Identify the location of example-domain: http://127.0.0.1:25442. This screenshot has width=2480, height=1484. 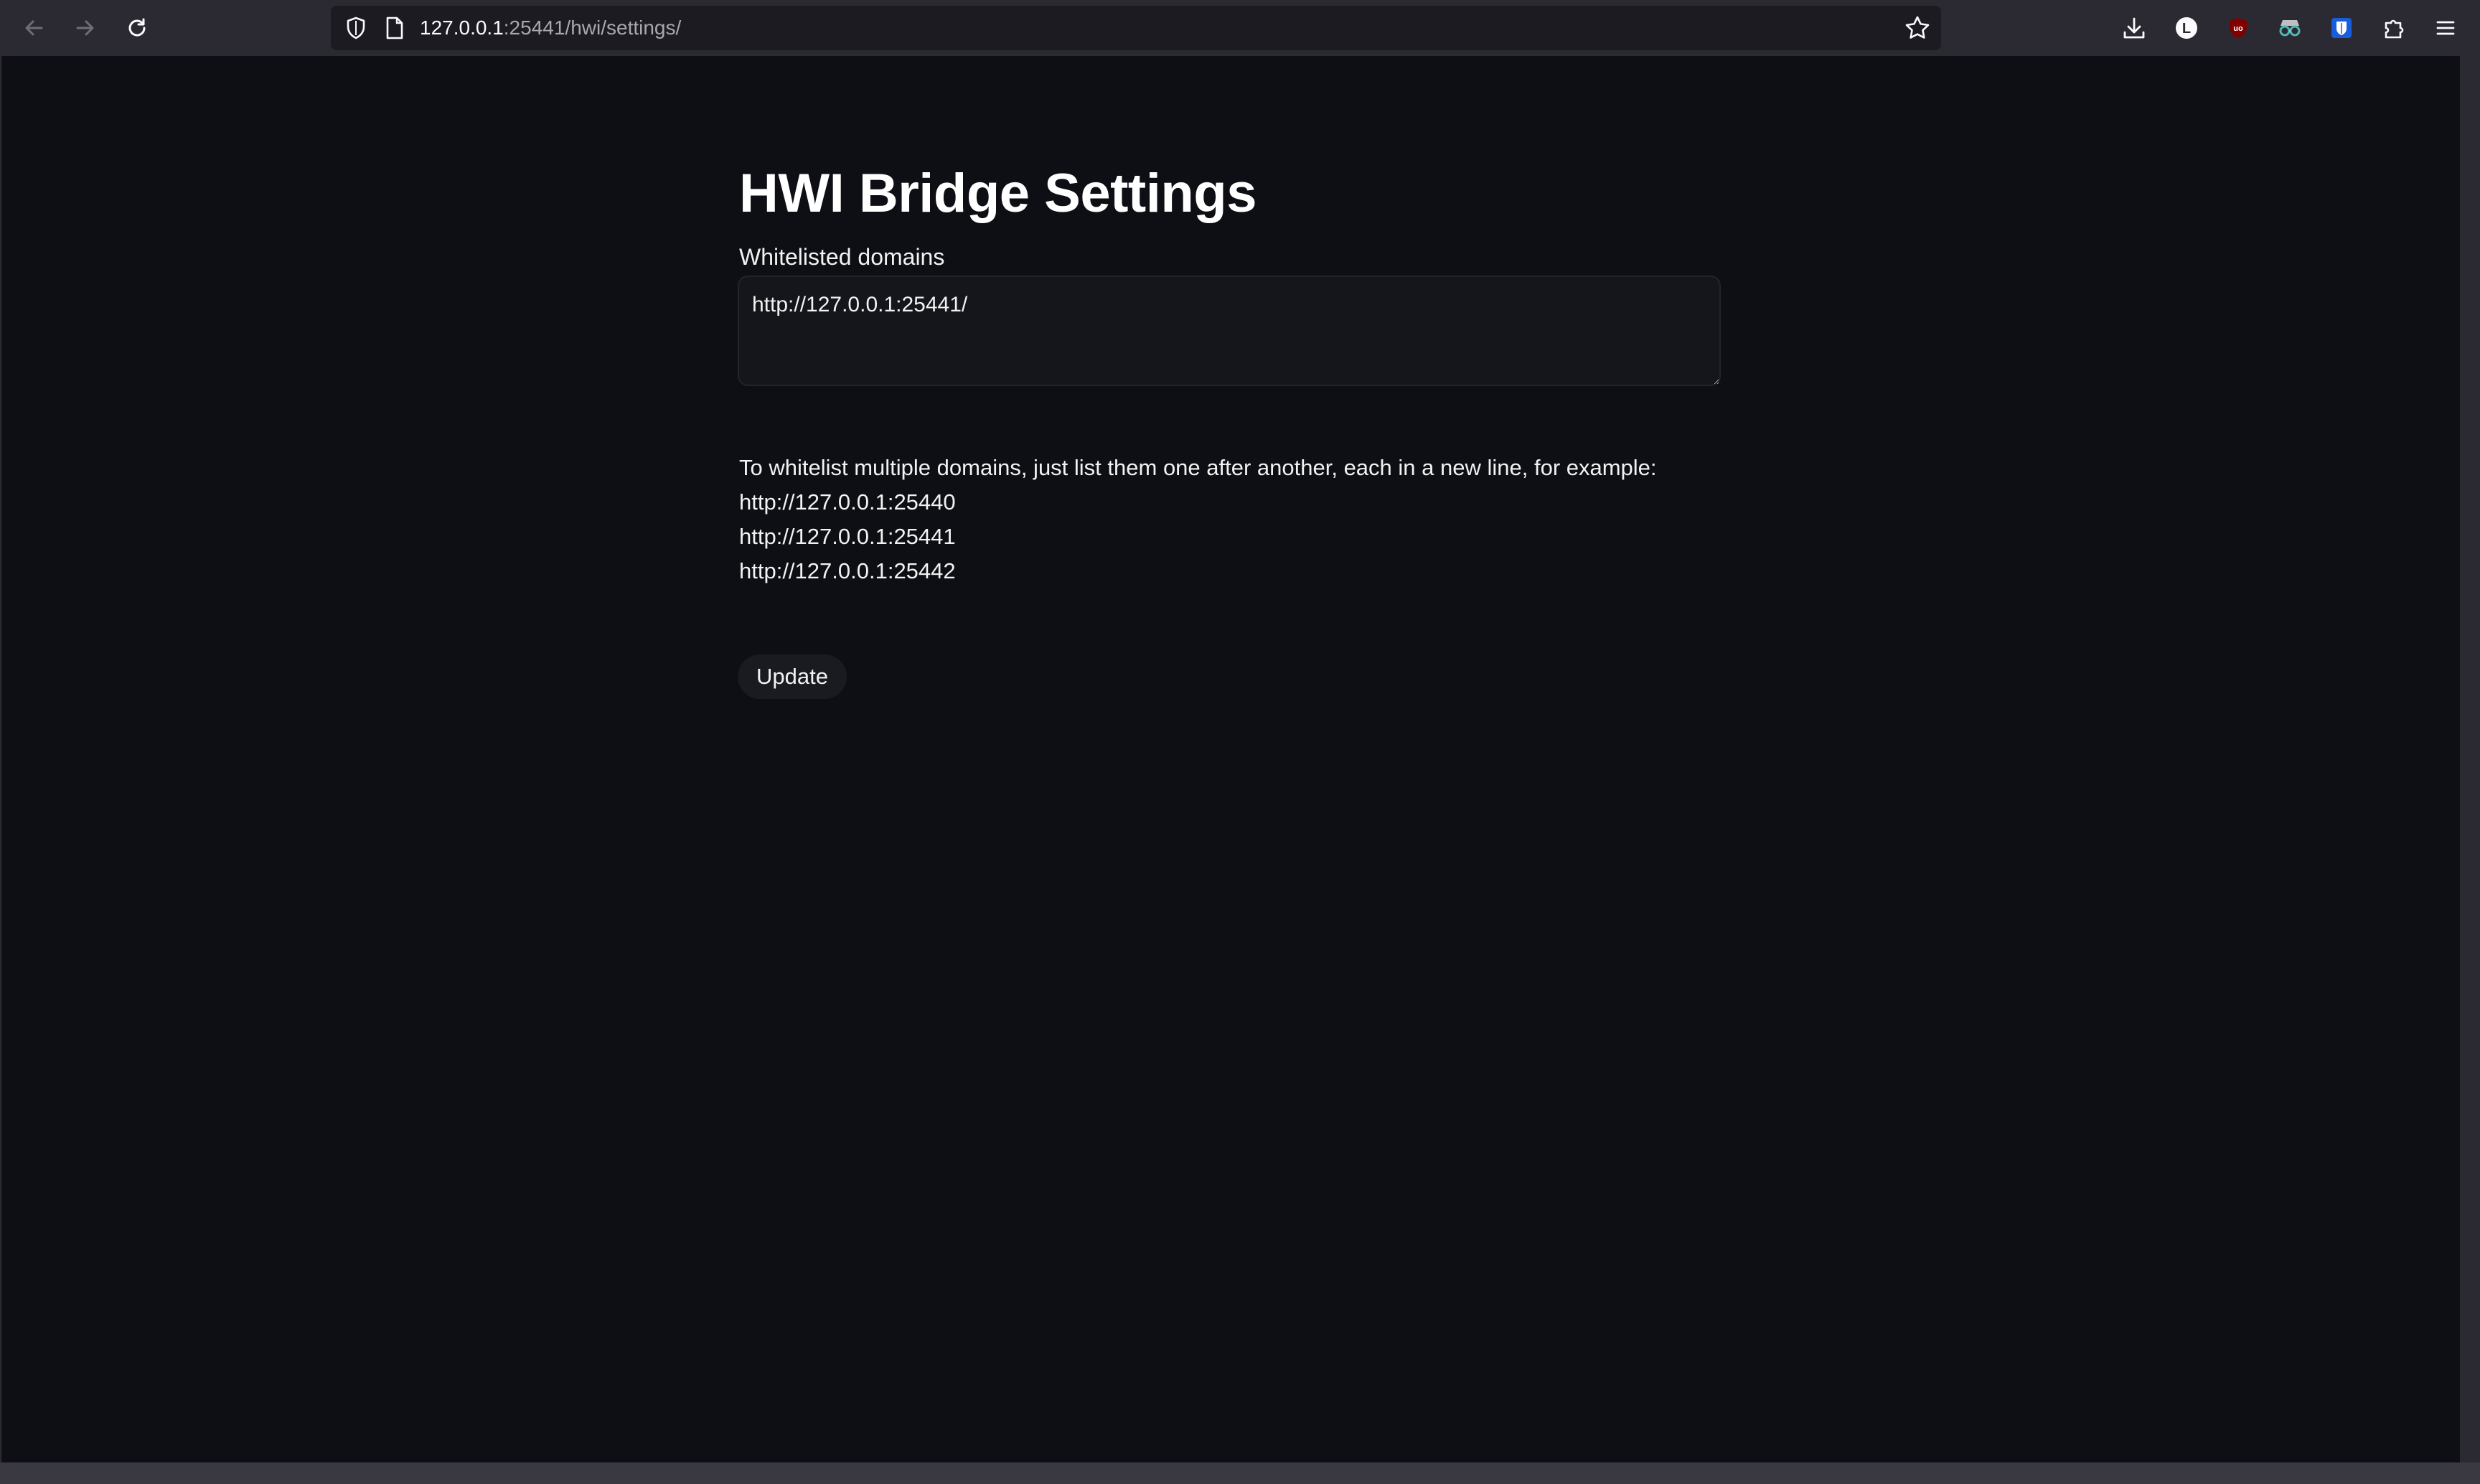
(847, 570).